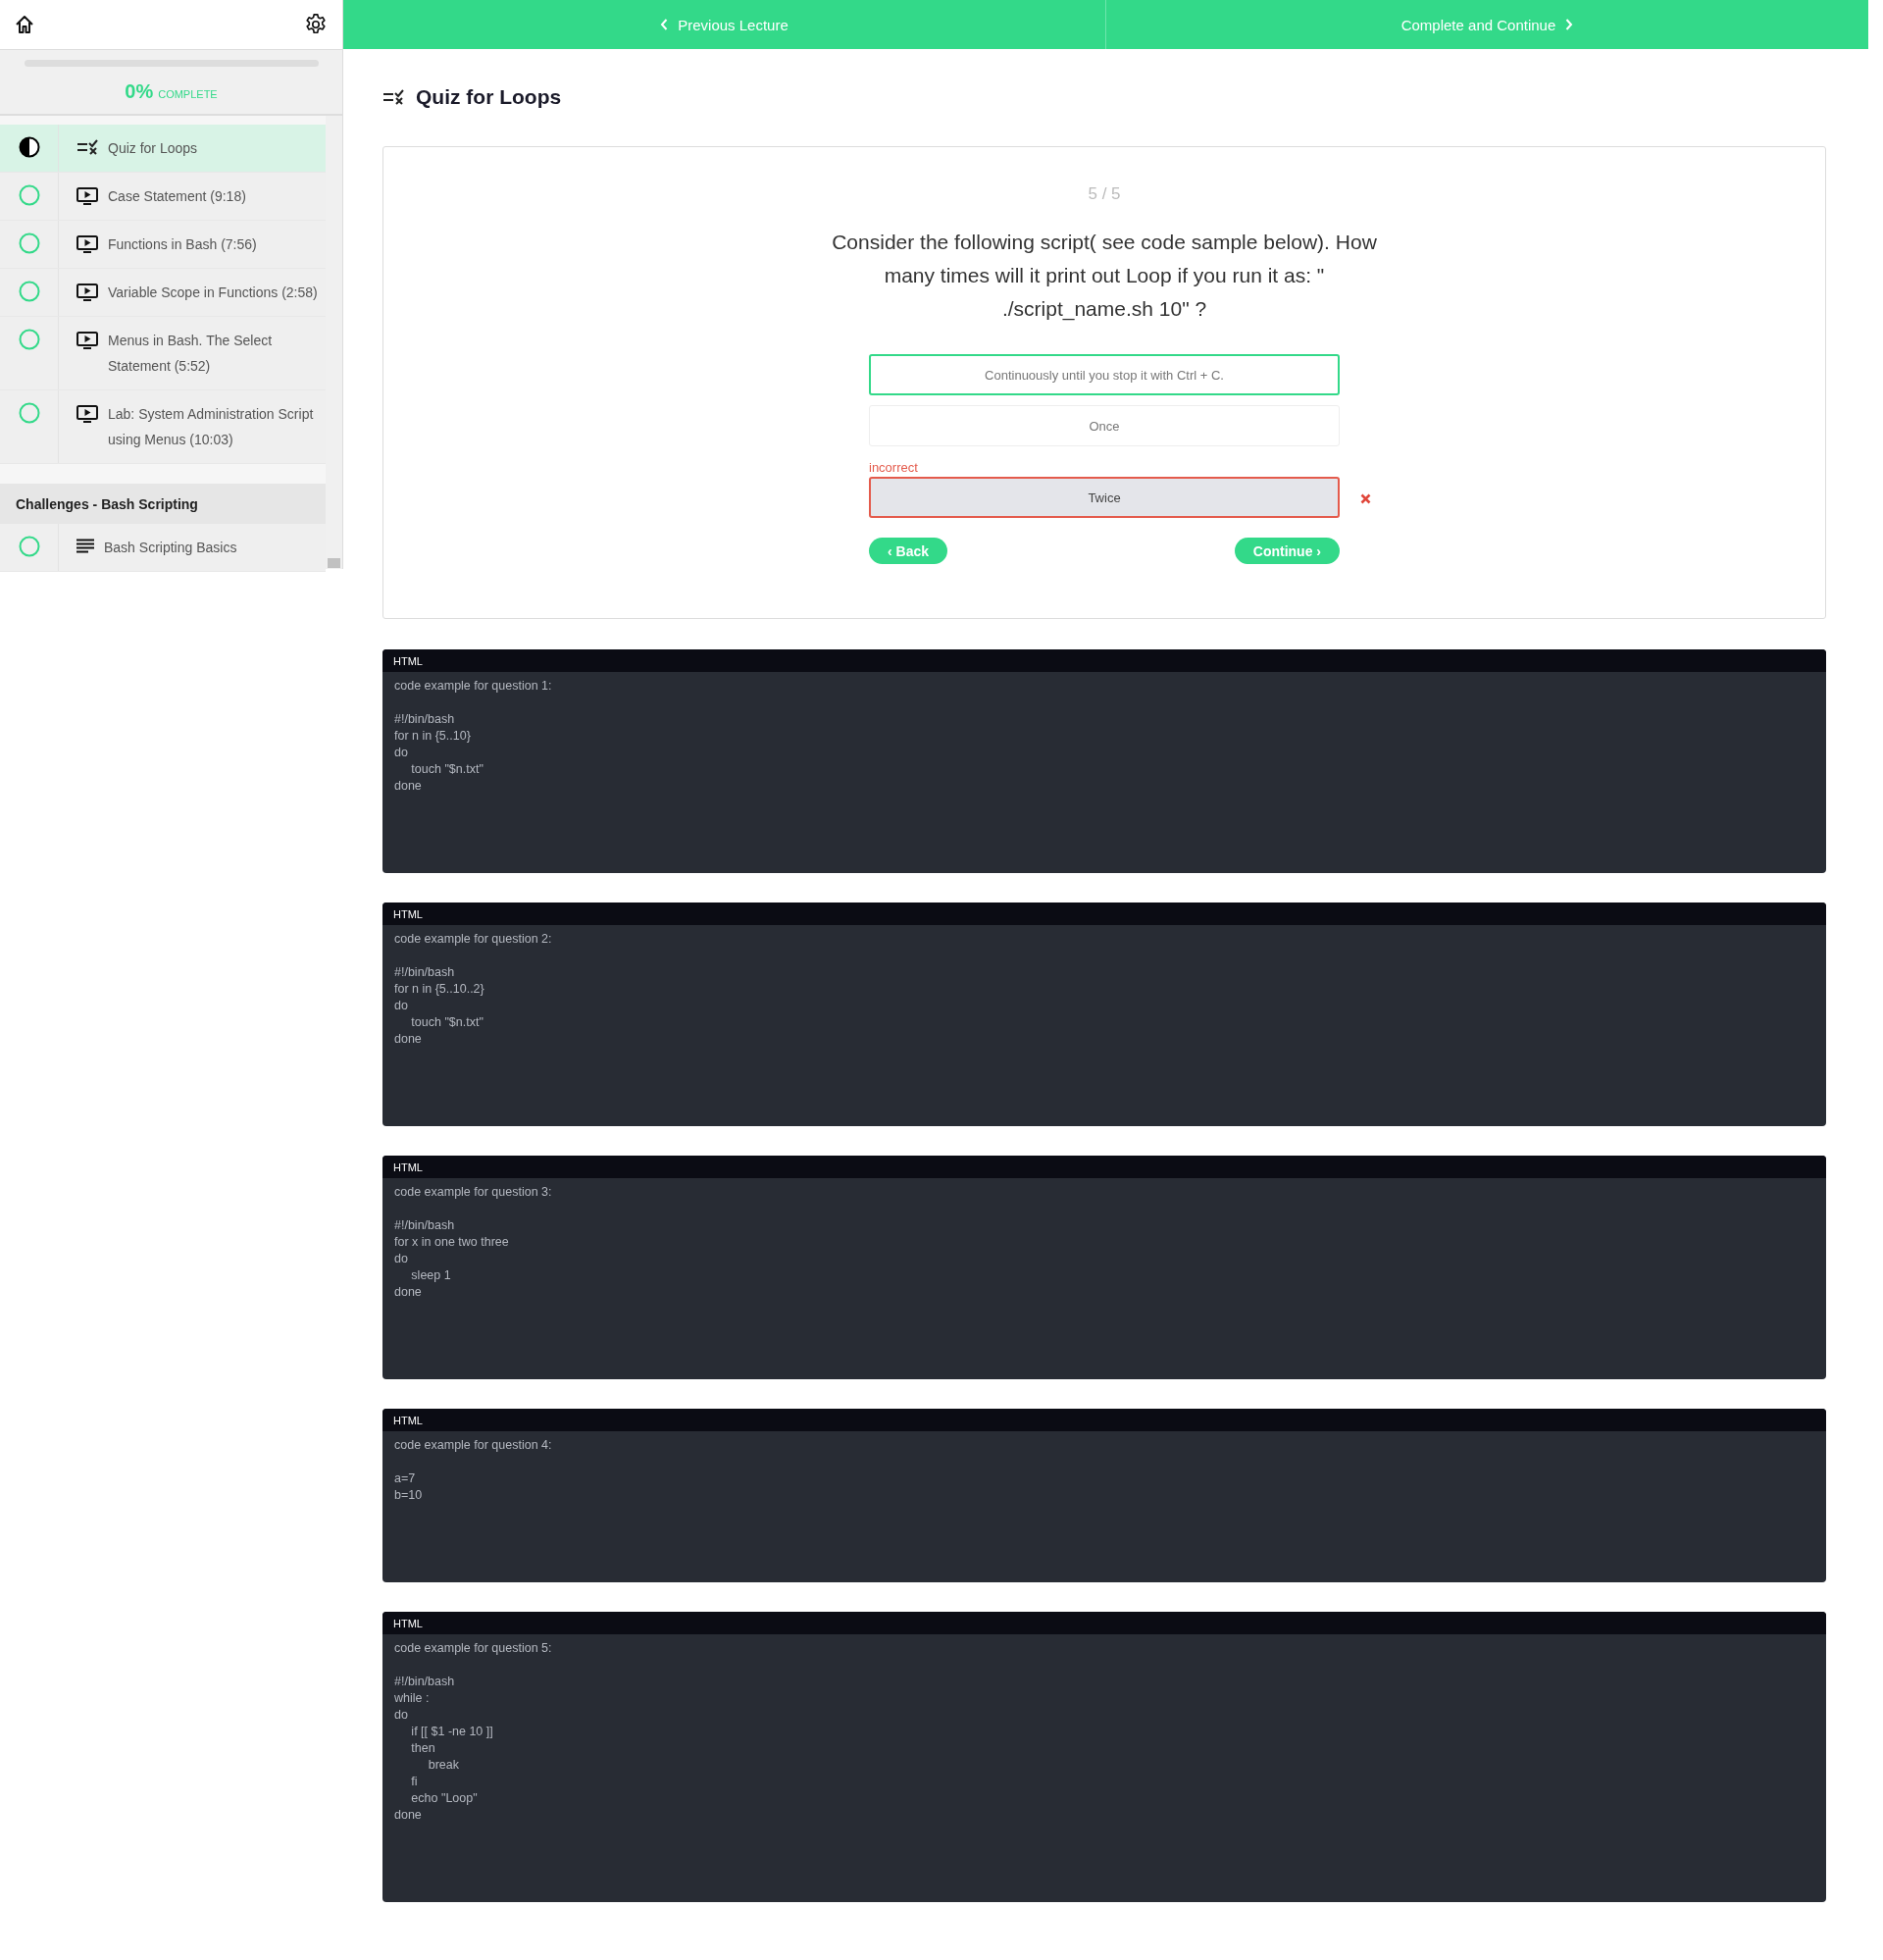 This screenshot has width=1883, height=1960. Describe the element at coordinates (474, 1192) in the screenshot. I see `code-caption: code example for question 3:` at that location.